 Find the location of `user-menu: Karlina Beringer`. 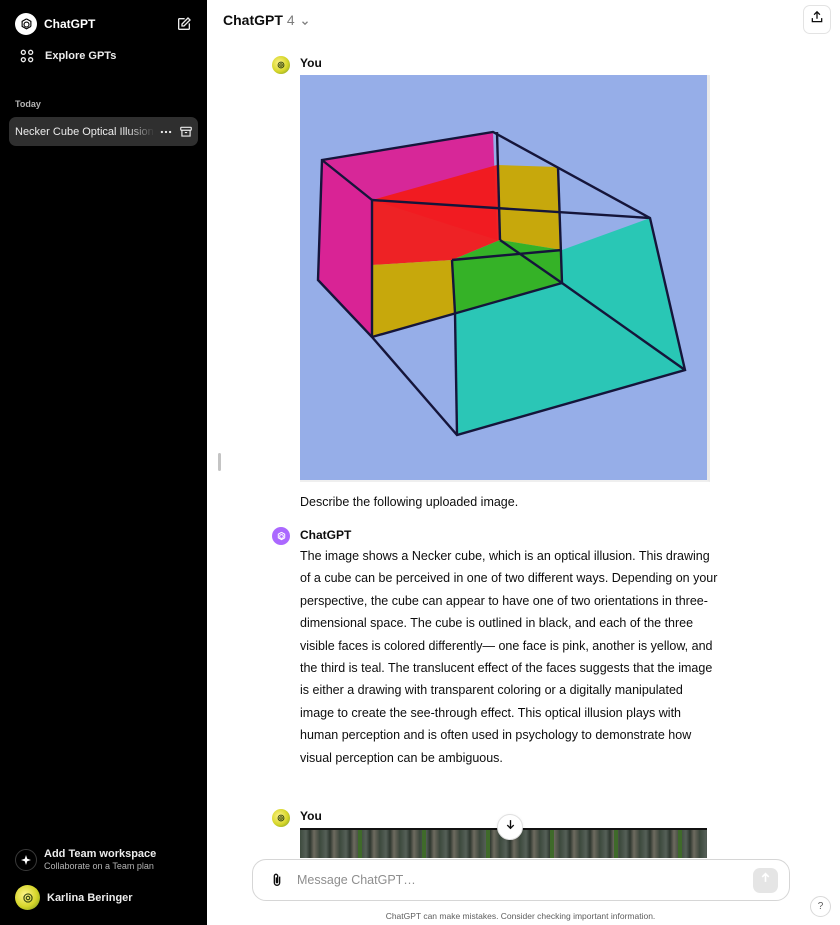

user-menu: Karlina Beringer is located at coordinates (74, 897).